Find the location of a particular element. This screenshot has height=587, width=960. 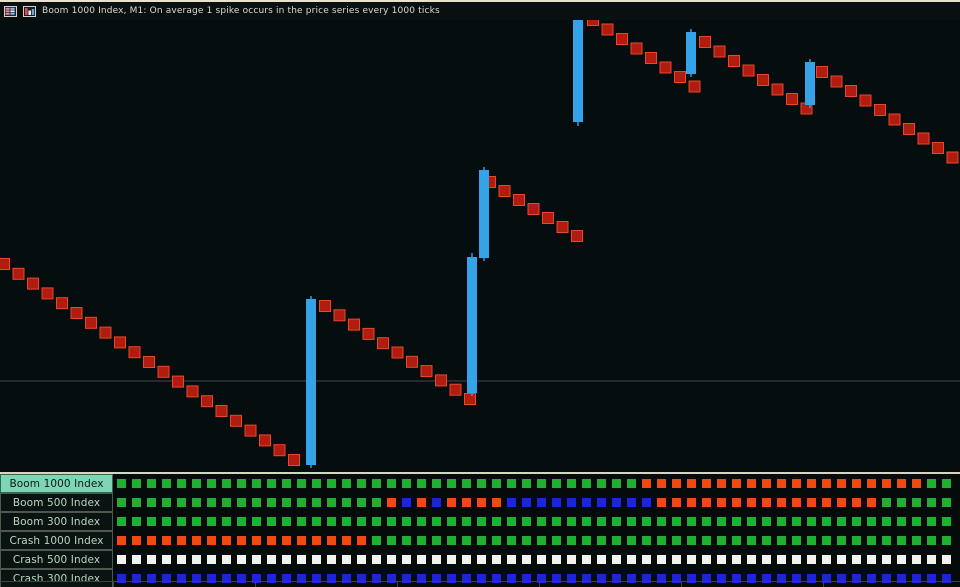

market-watch-row: Boom 300 Index is located at coordinates (480, 521).